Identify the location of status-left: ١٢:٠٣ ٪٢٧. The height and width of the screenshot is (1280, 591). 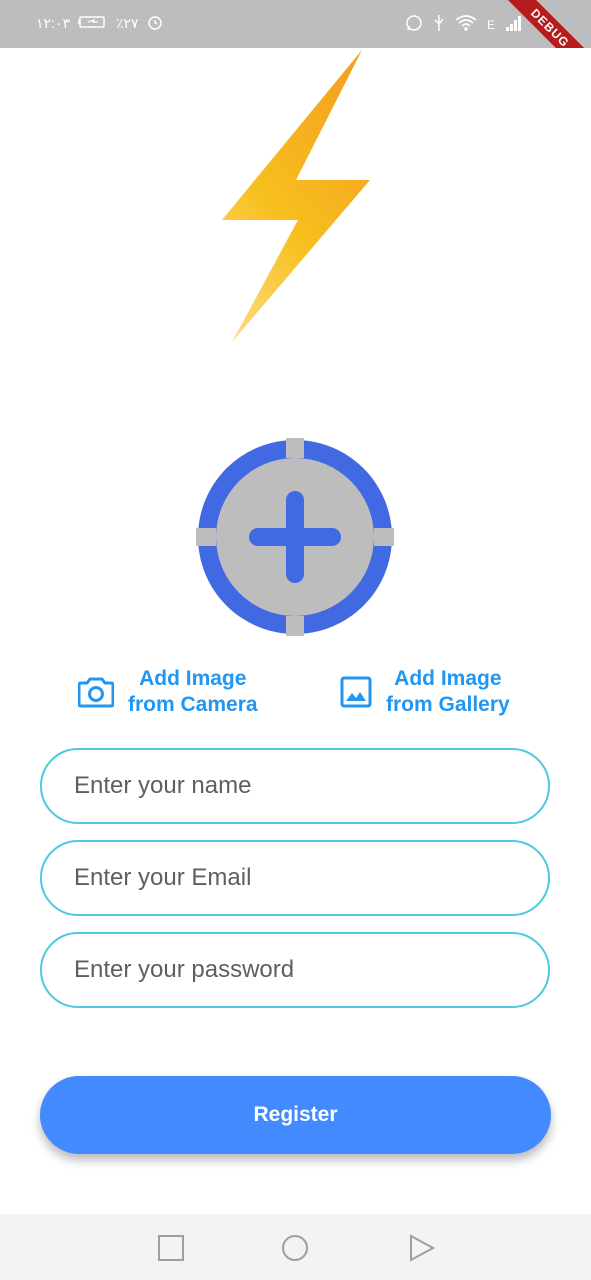
(99, 23).